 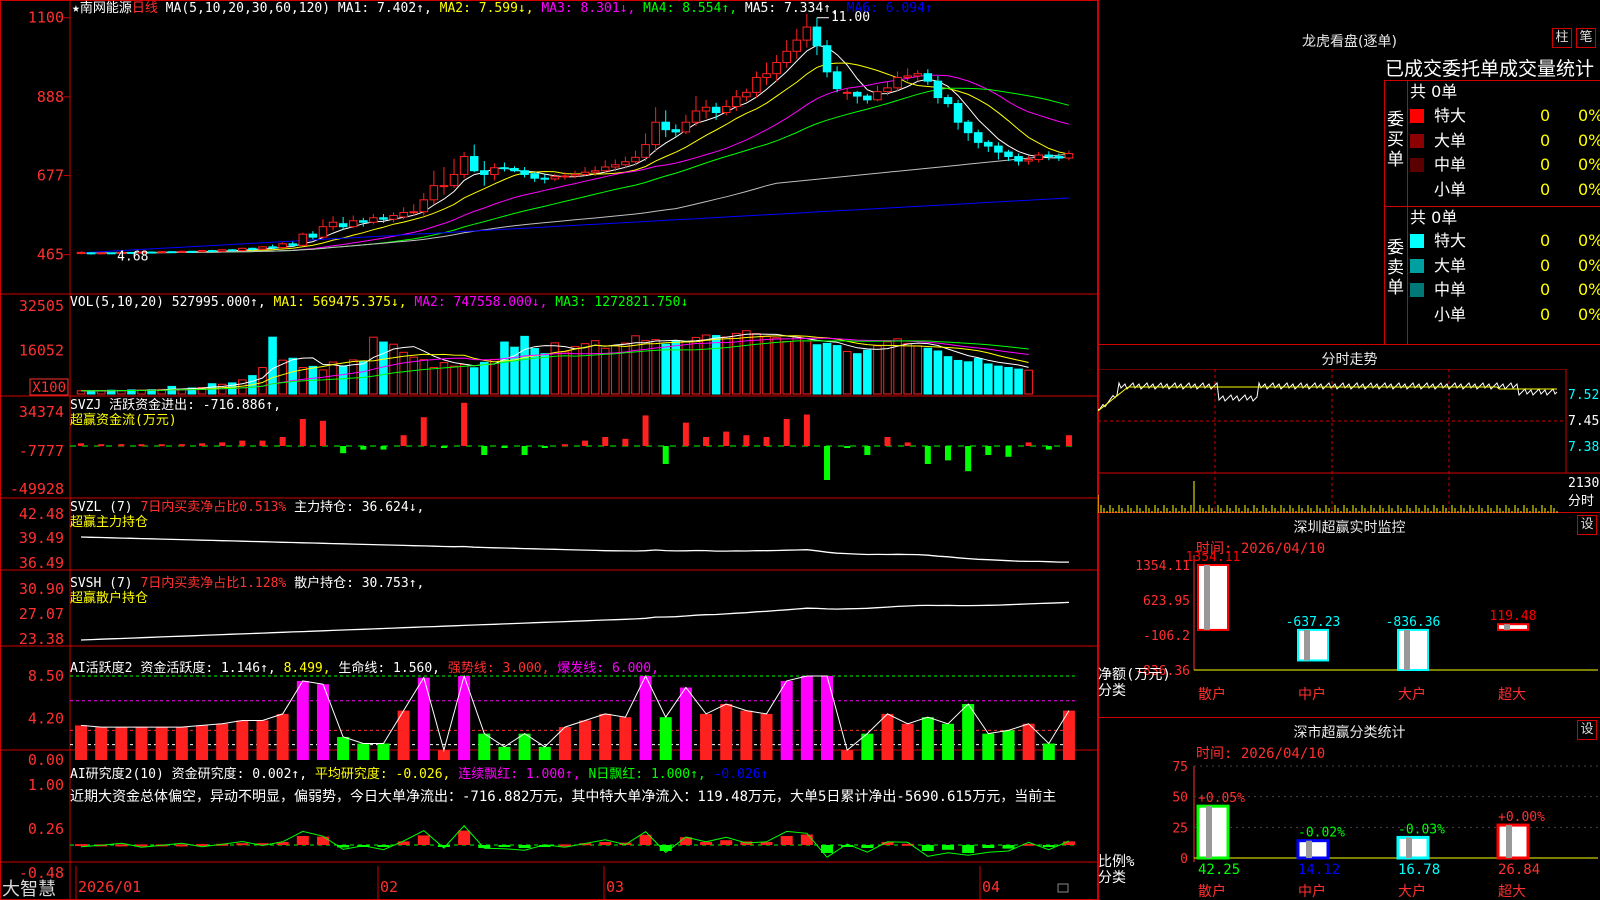 I want to click on svsh-tick: 30.90, so click(x=41, y=589).